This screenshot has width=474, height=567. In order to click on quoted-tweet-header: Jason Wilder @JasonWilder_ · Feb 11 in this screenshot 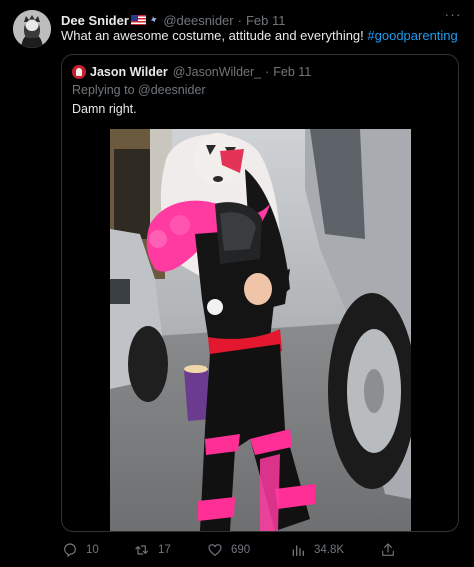, I will do `click(200, 72)`.